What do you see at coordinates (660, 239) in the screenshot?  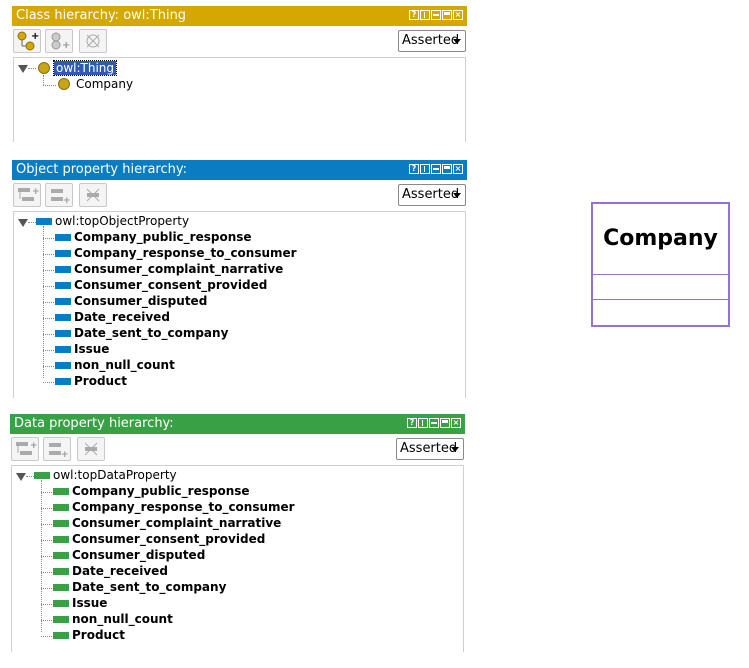 I see `uml-class-name: Company` at bounding box center [660, 239].